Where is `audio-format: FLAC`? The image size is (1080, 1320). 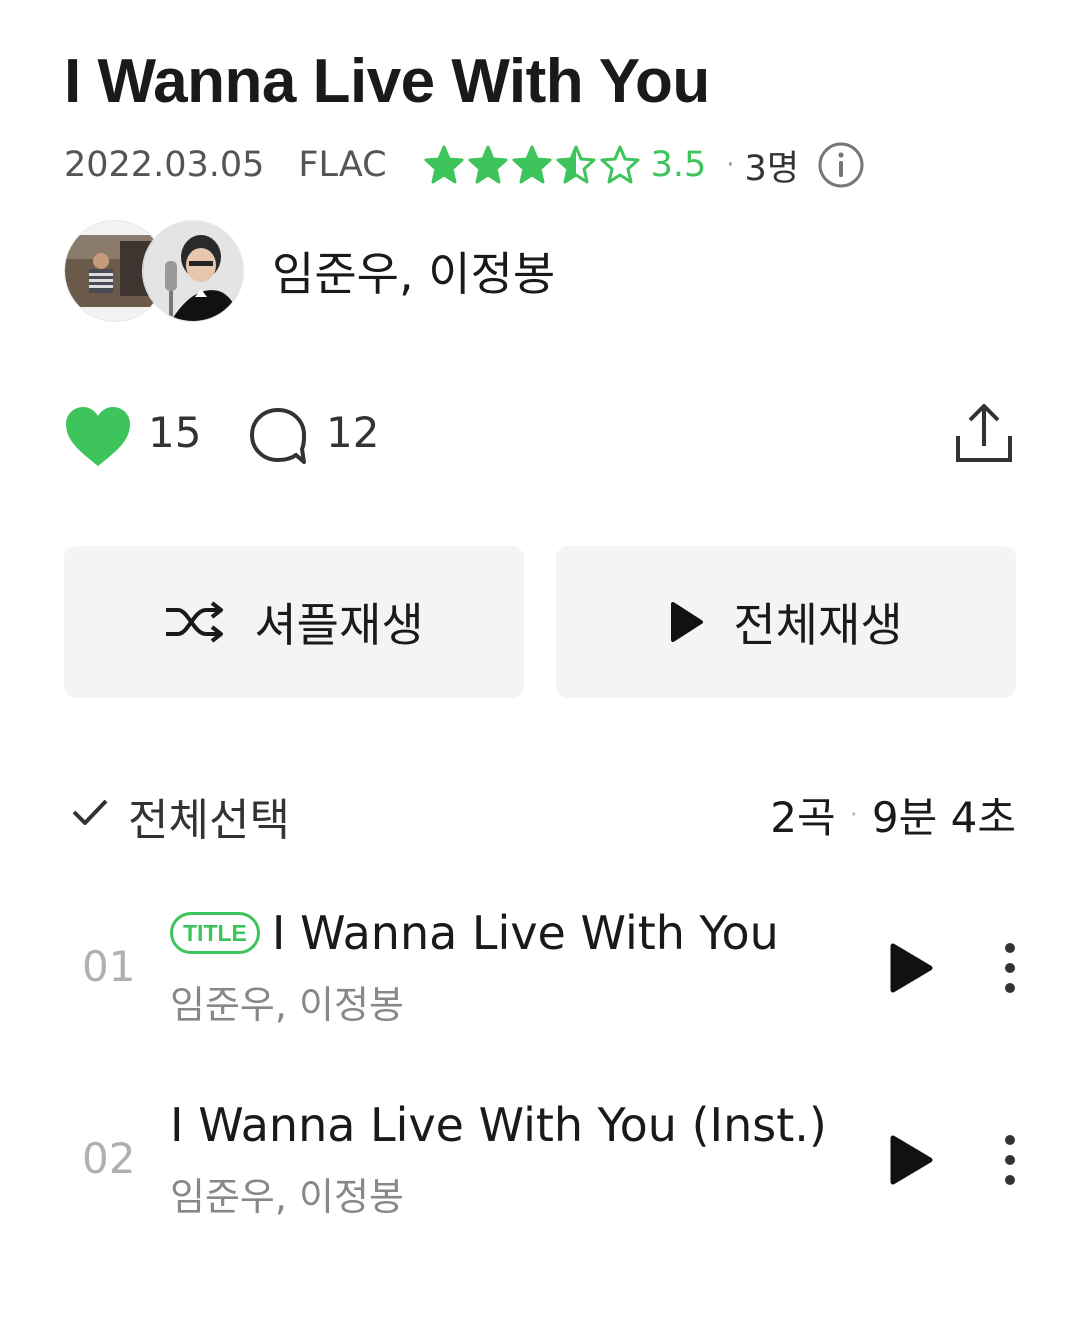 audio-format: FLAC is located at coordinates (342, 165).